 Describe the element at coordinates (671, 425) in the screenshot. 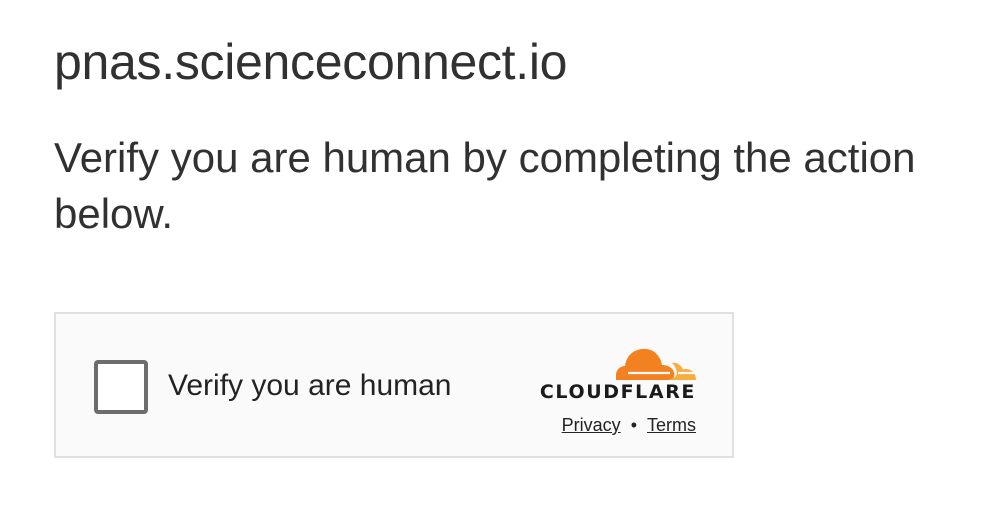

I see `terms-link: Terms` at that location.